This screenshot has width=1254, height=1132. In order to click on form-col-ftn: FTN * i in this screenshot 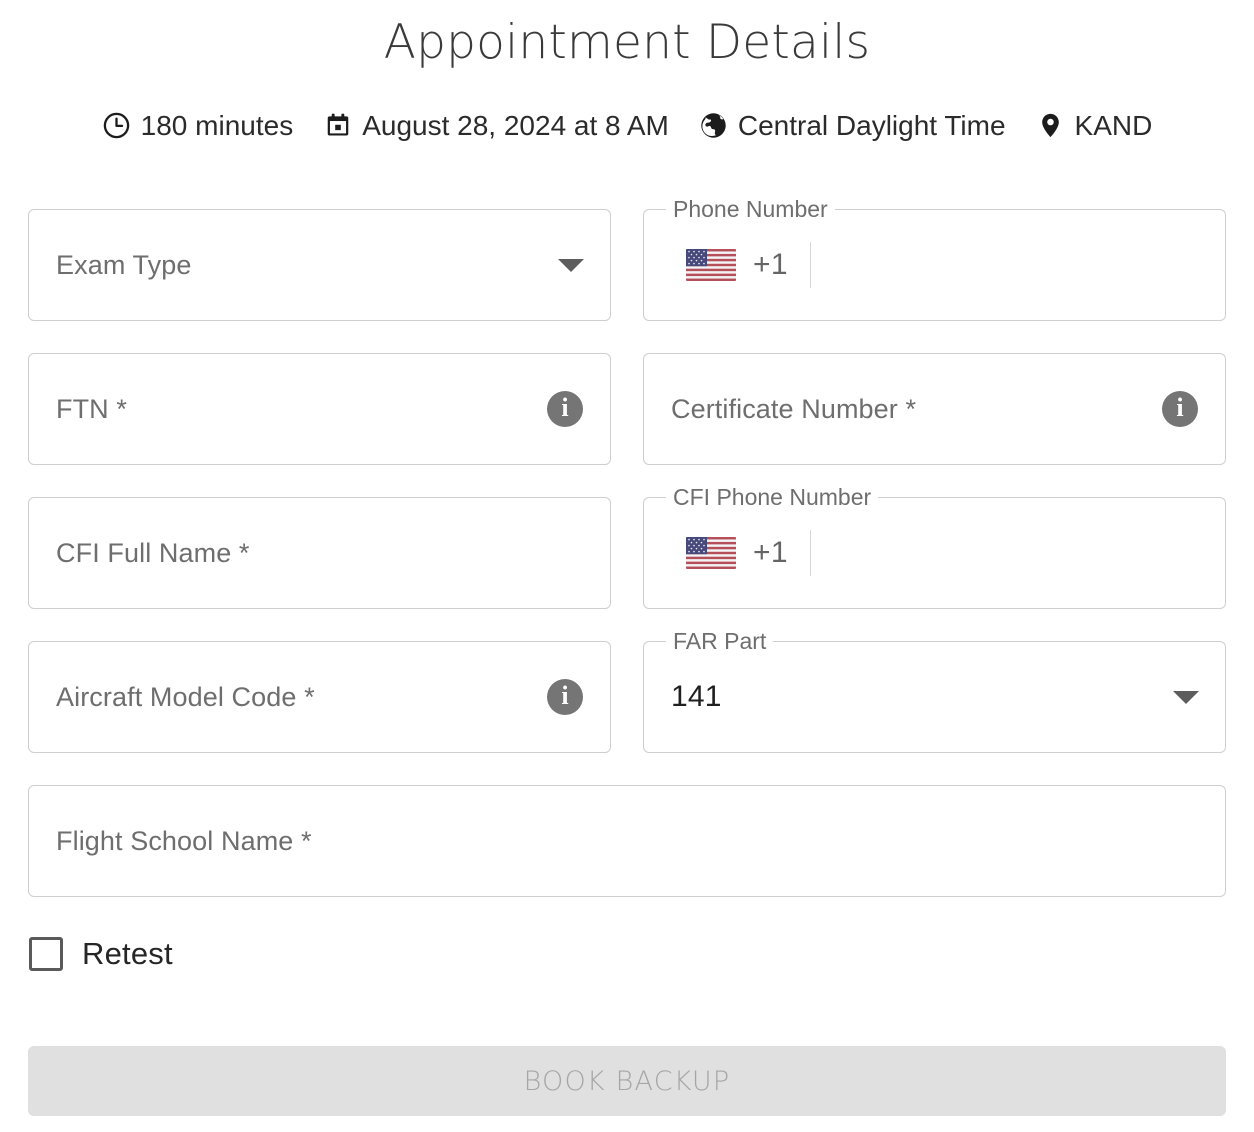, I will do `click(319, 409)`.